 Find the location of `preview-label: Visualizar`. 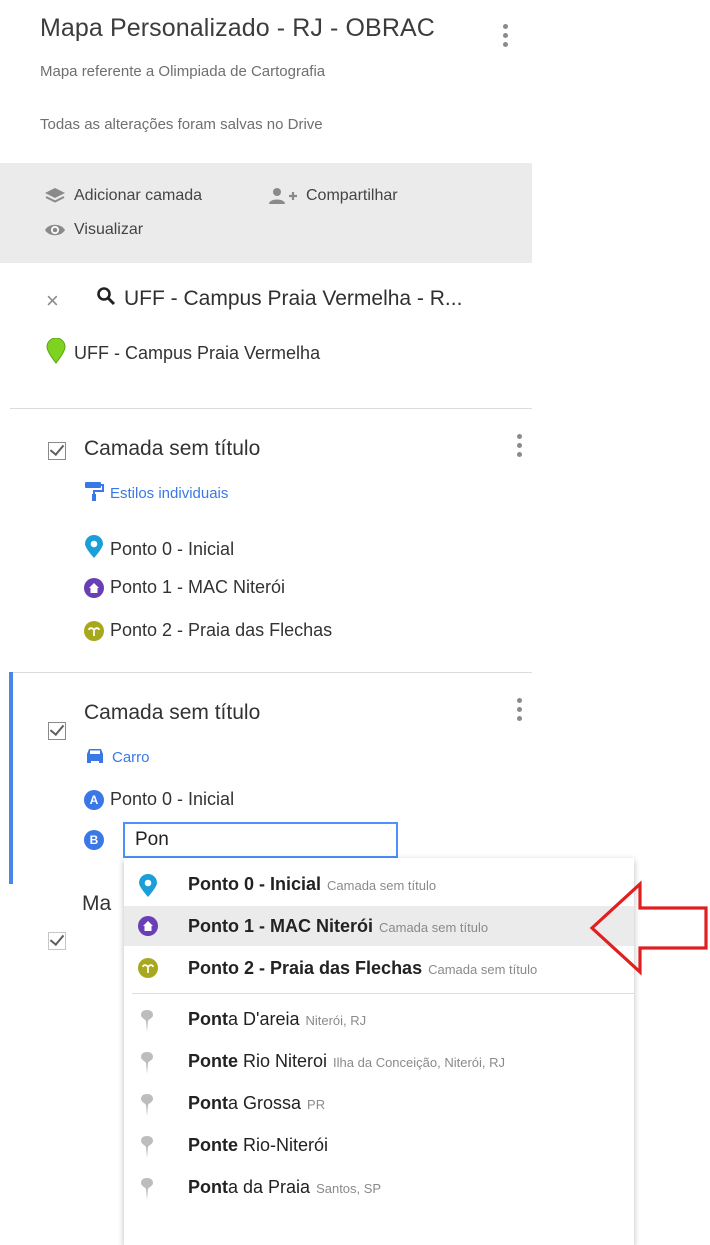

preview-label: Visualizar is located at coordinates (109, 229).